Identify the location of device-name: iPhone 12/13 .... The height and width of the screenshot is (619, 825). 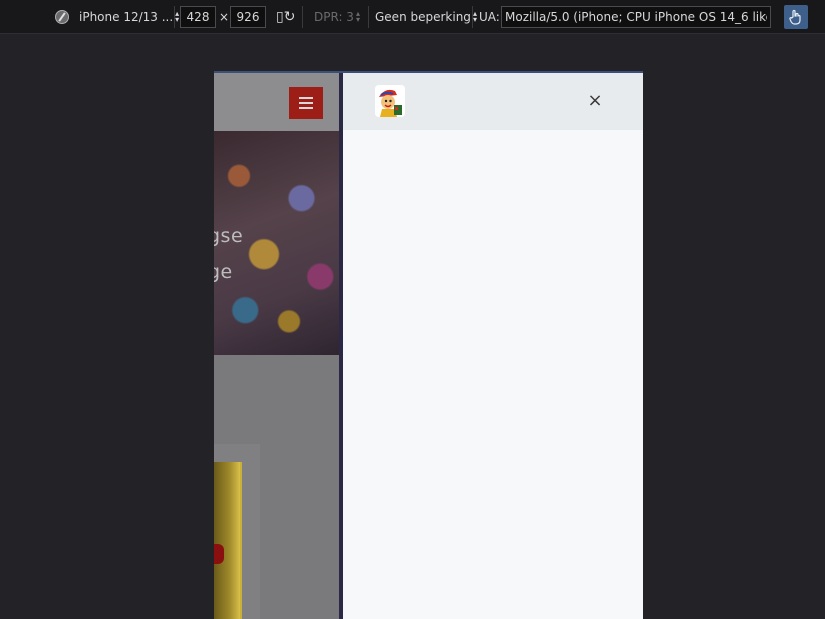
(126, 17).